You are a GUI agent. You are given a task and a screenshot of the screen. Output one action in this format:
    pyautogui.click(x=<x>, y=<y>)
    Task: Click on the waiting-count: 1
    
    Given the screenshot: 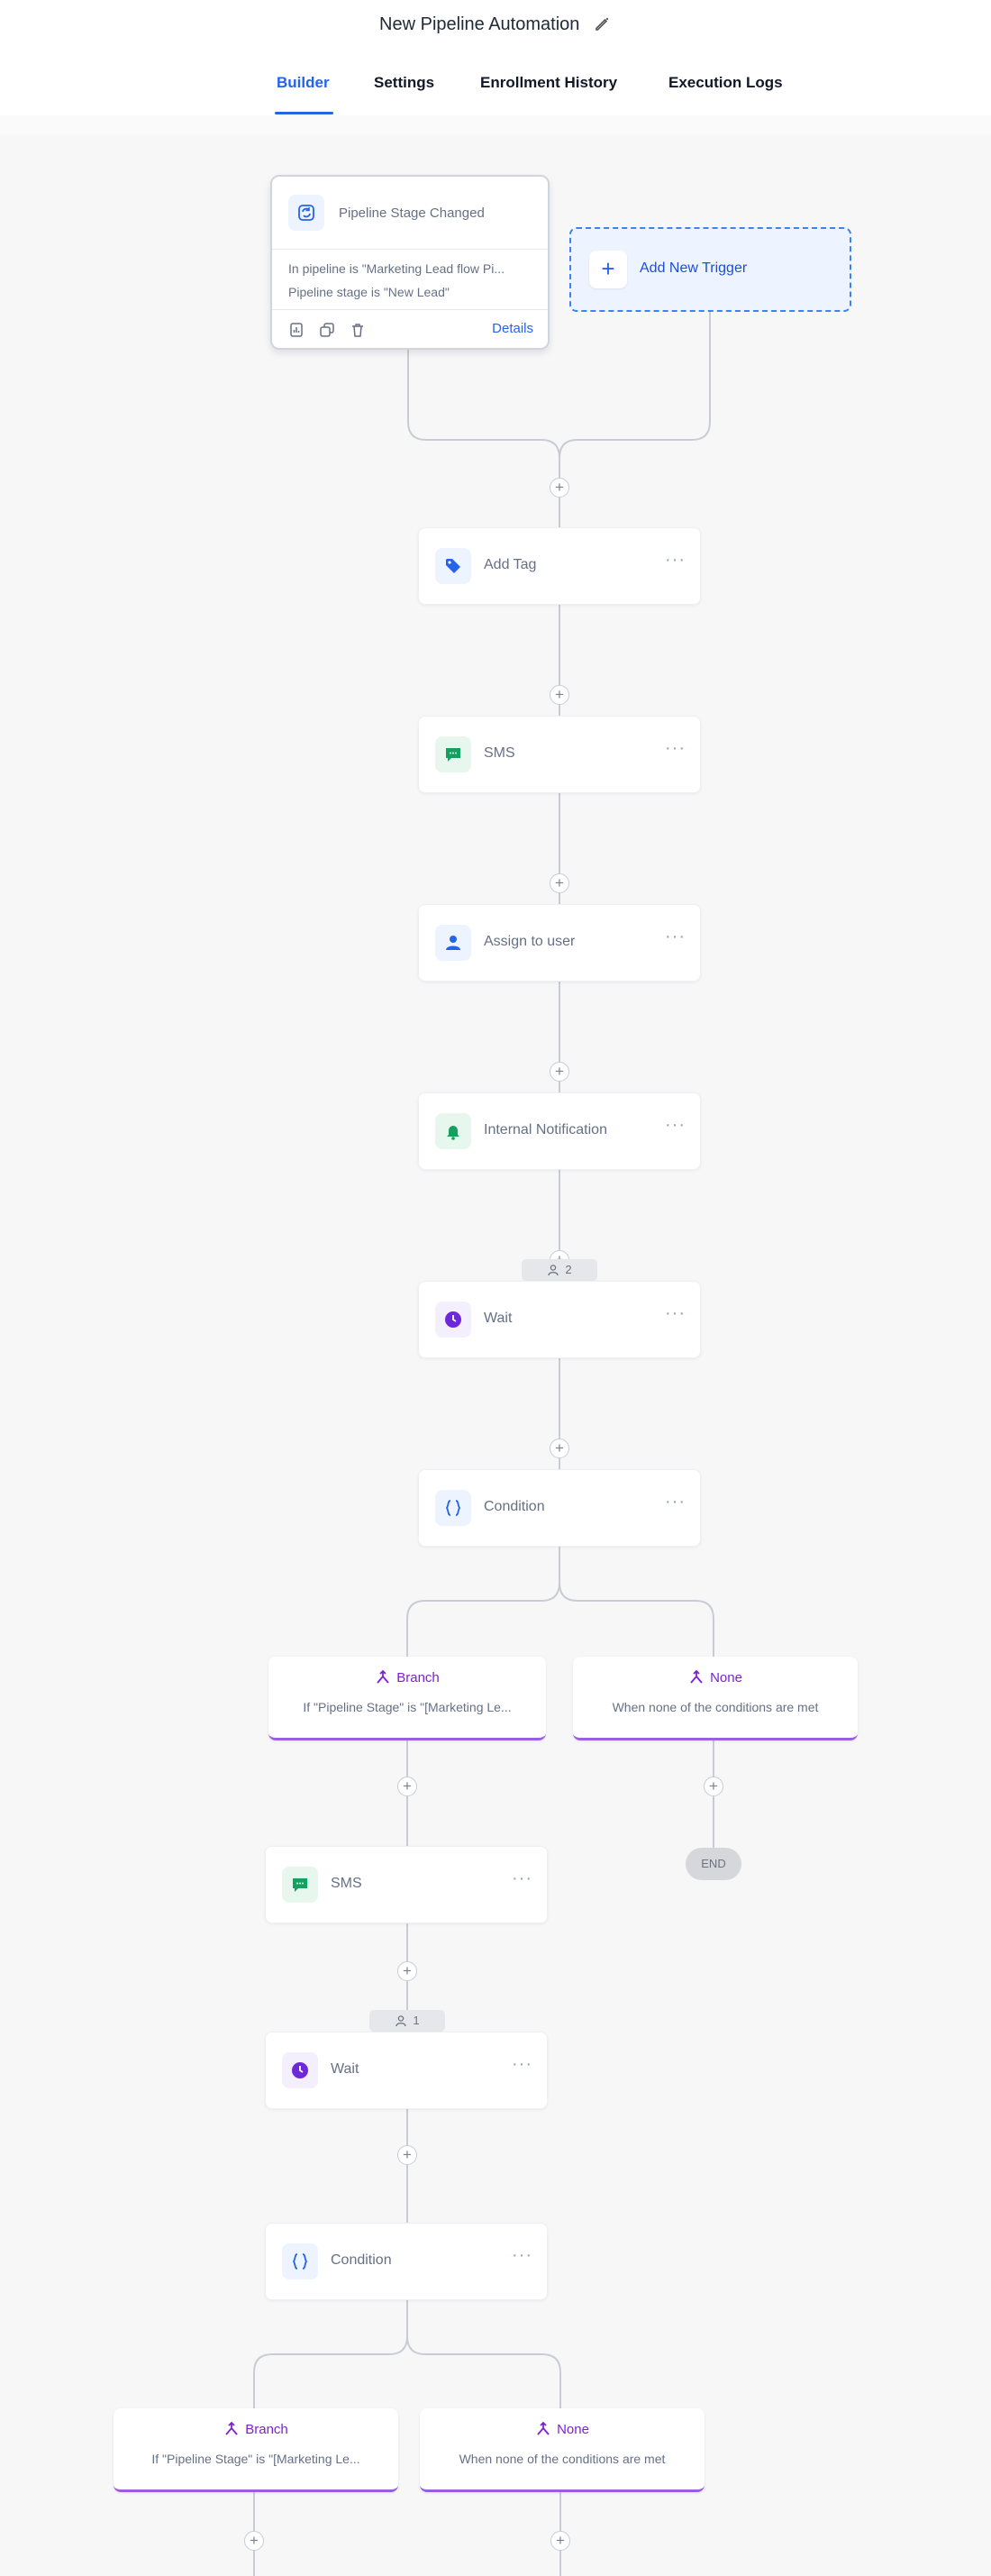 What is the action you would take?
    pyautogui.click(x=416, y=2020)
    